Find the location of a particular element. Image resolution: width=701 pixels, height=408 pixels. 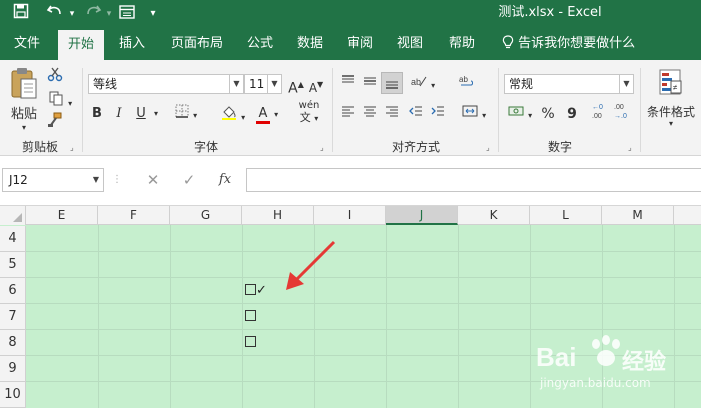

shrink-font-button: A▼ is located at coordinates (316, 86).